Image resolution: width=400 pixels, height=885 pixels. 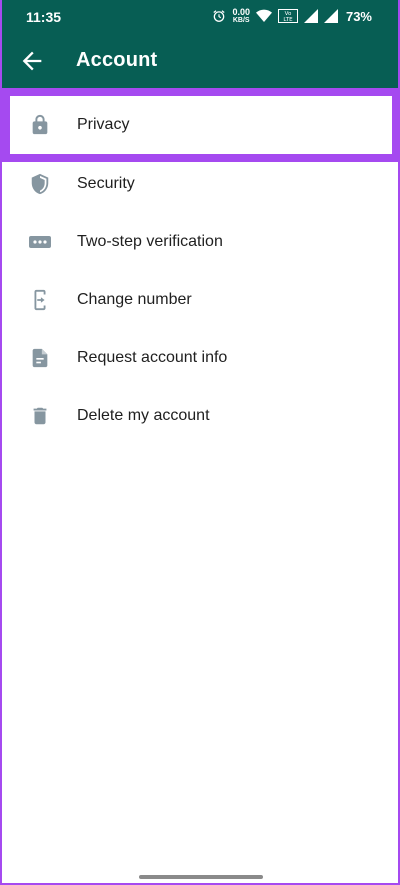 I want to click on menu-item-security: Security, so click(x=200, y=184).